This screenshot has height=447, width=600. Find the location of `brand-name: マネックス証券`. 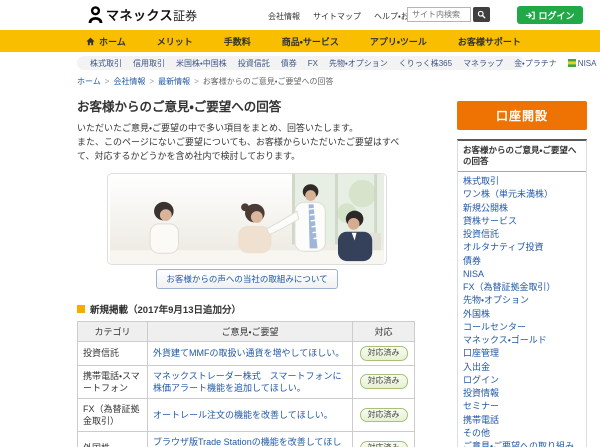

brand-name: マネックス証券 is located at coordinates (152, 15).